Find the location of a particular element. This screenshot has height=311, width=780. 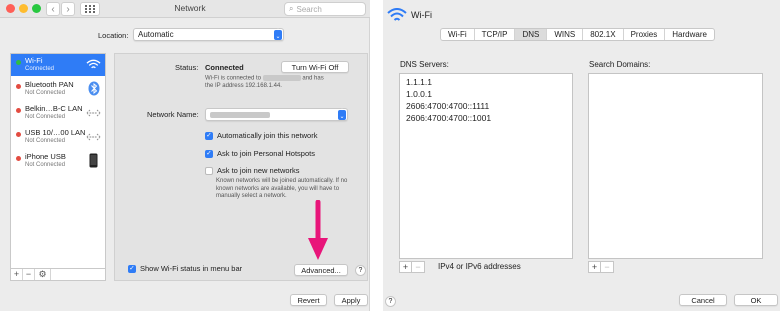

grid-icon is located at coordinates (90, 9).